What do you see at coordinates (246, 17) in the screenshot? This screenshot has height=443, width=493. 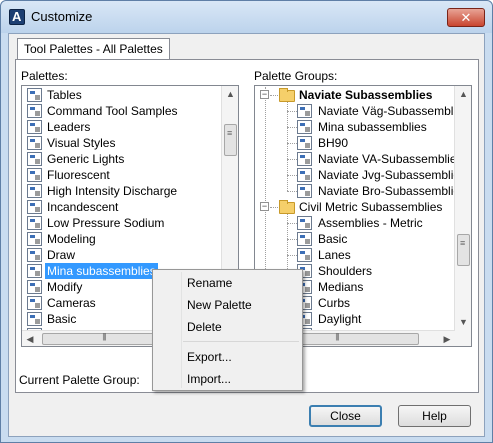 I see `title-bar: Customize ✕` at bounding box center [246, 17].